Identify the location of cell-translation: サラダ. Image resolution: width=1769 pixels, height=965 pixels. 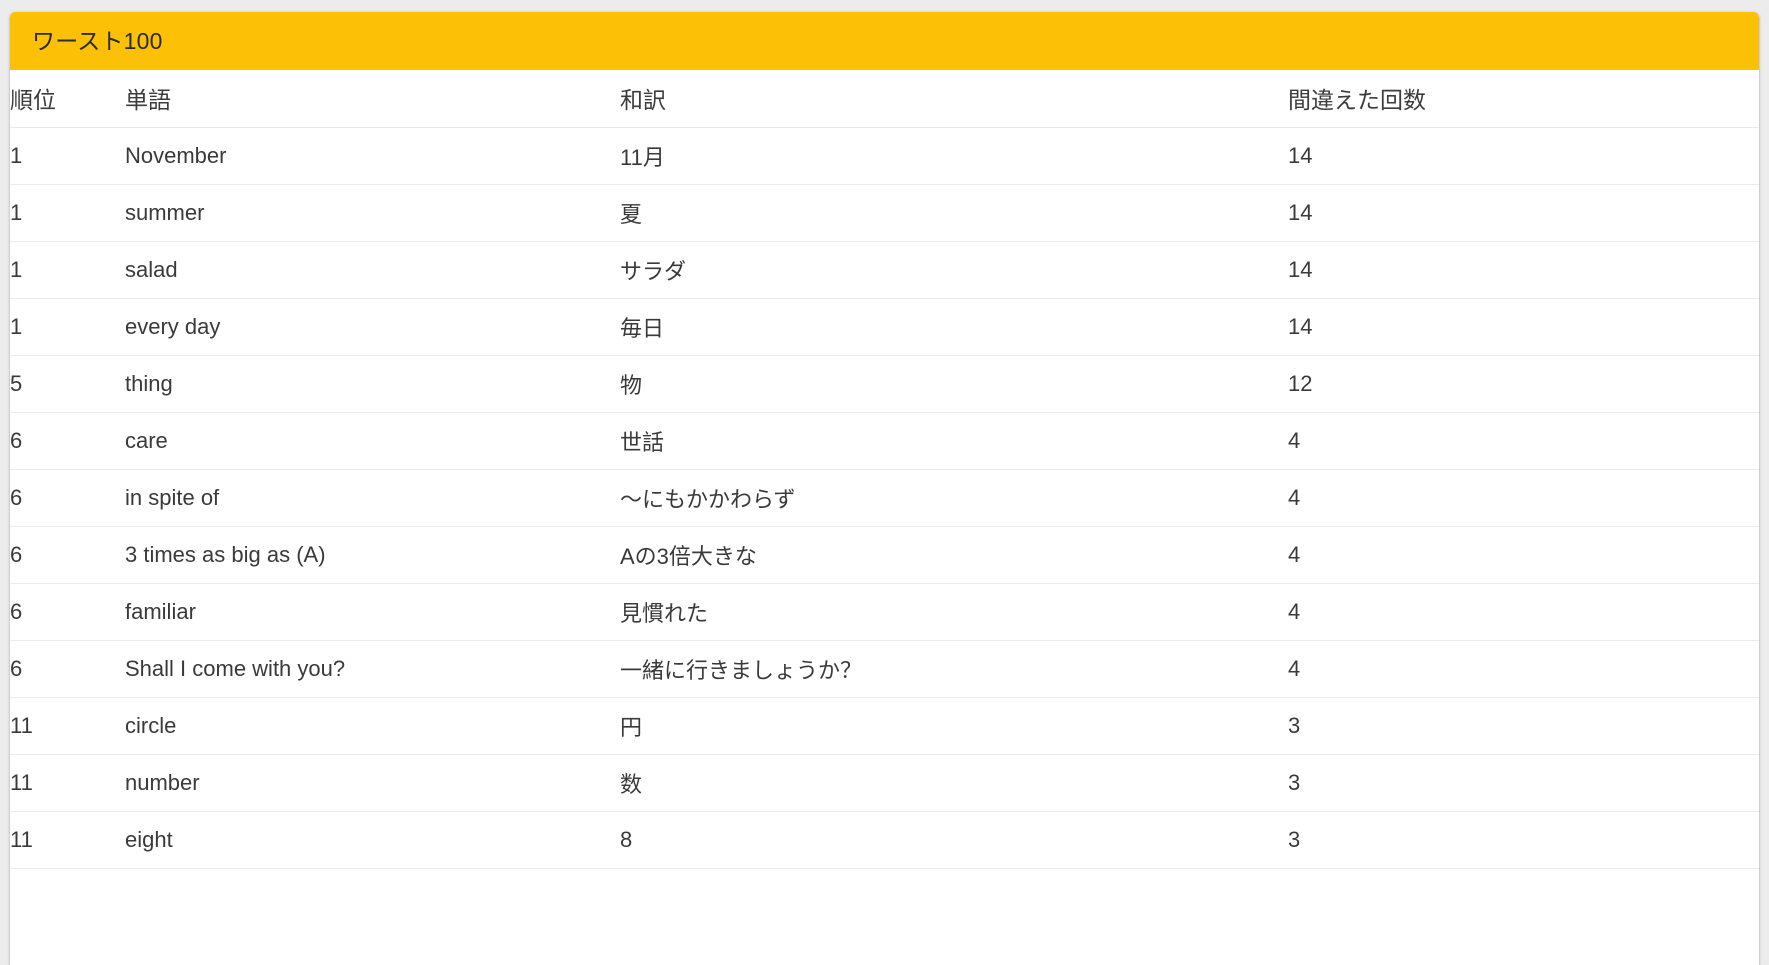
(954, 270).